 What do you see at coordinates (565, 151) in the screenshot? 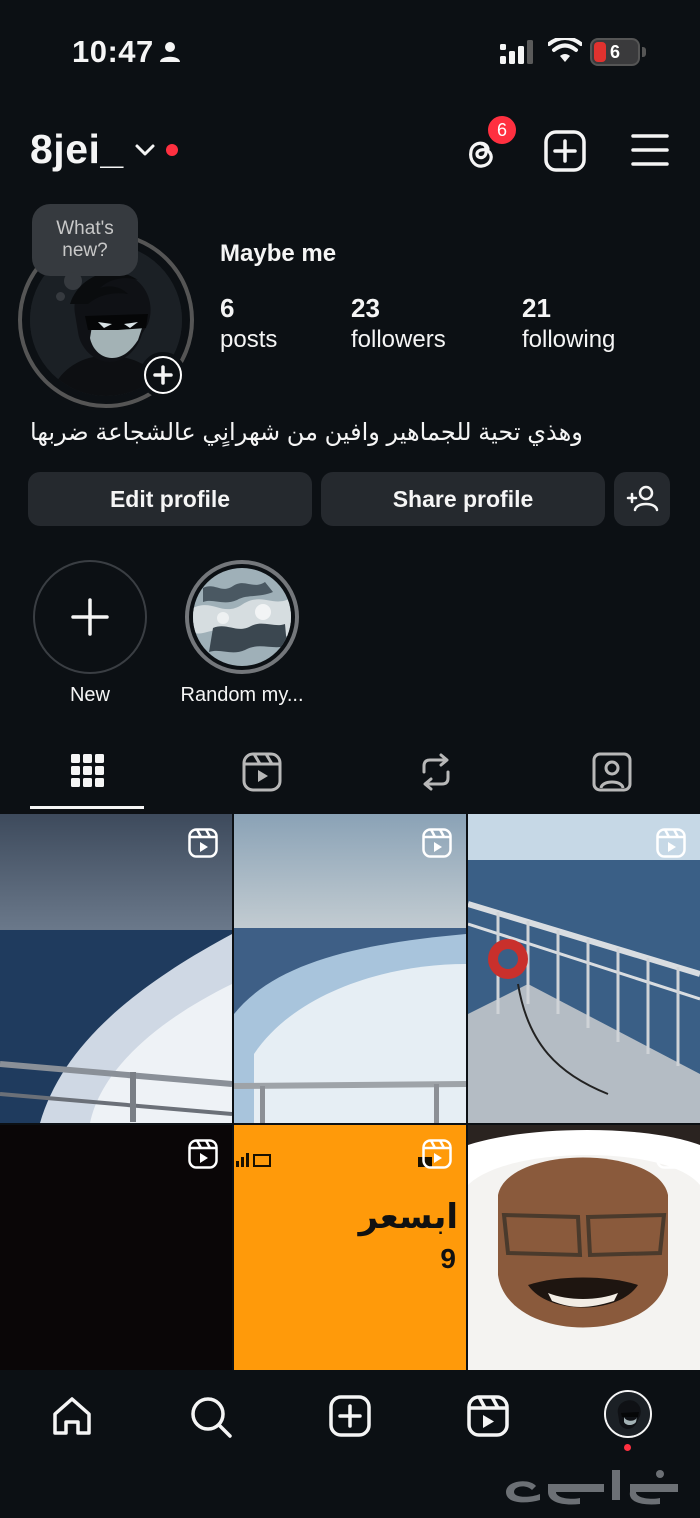
I see `create-post-icon` at bounding box center [565, 151].